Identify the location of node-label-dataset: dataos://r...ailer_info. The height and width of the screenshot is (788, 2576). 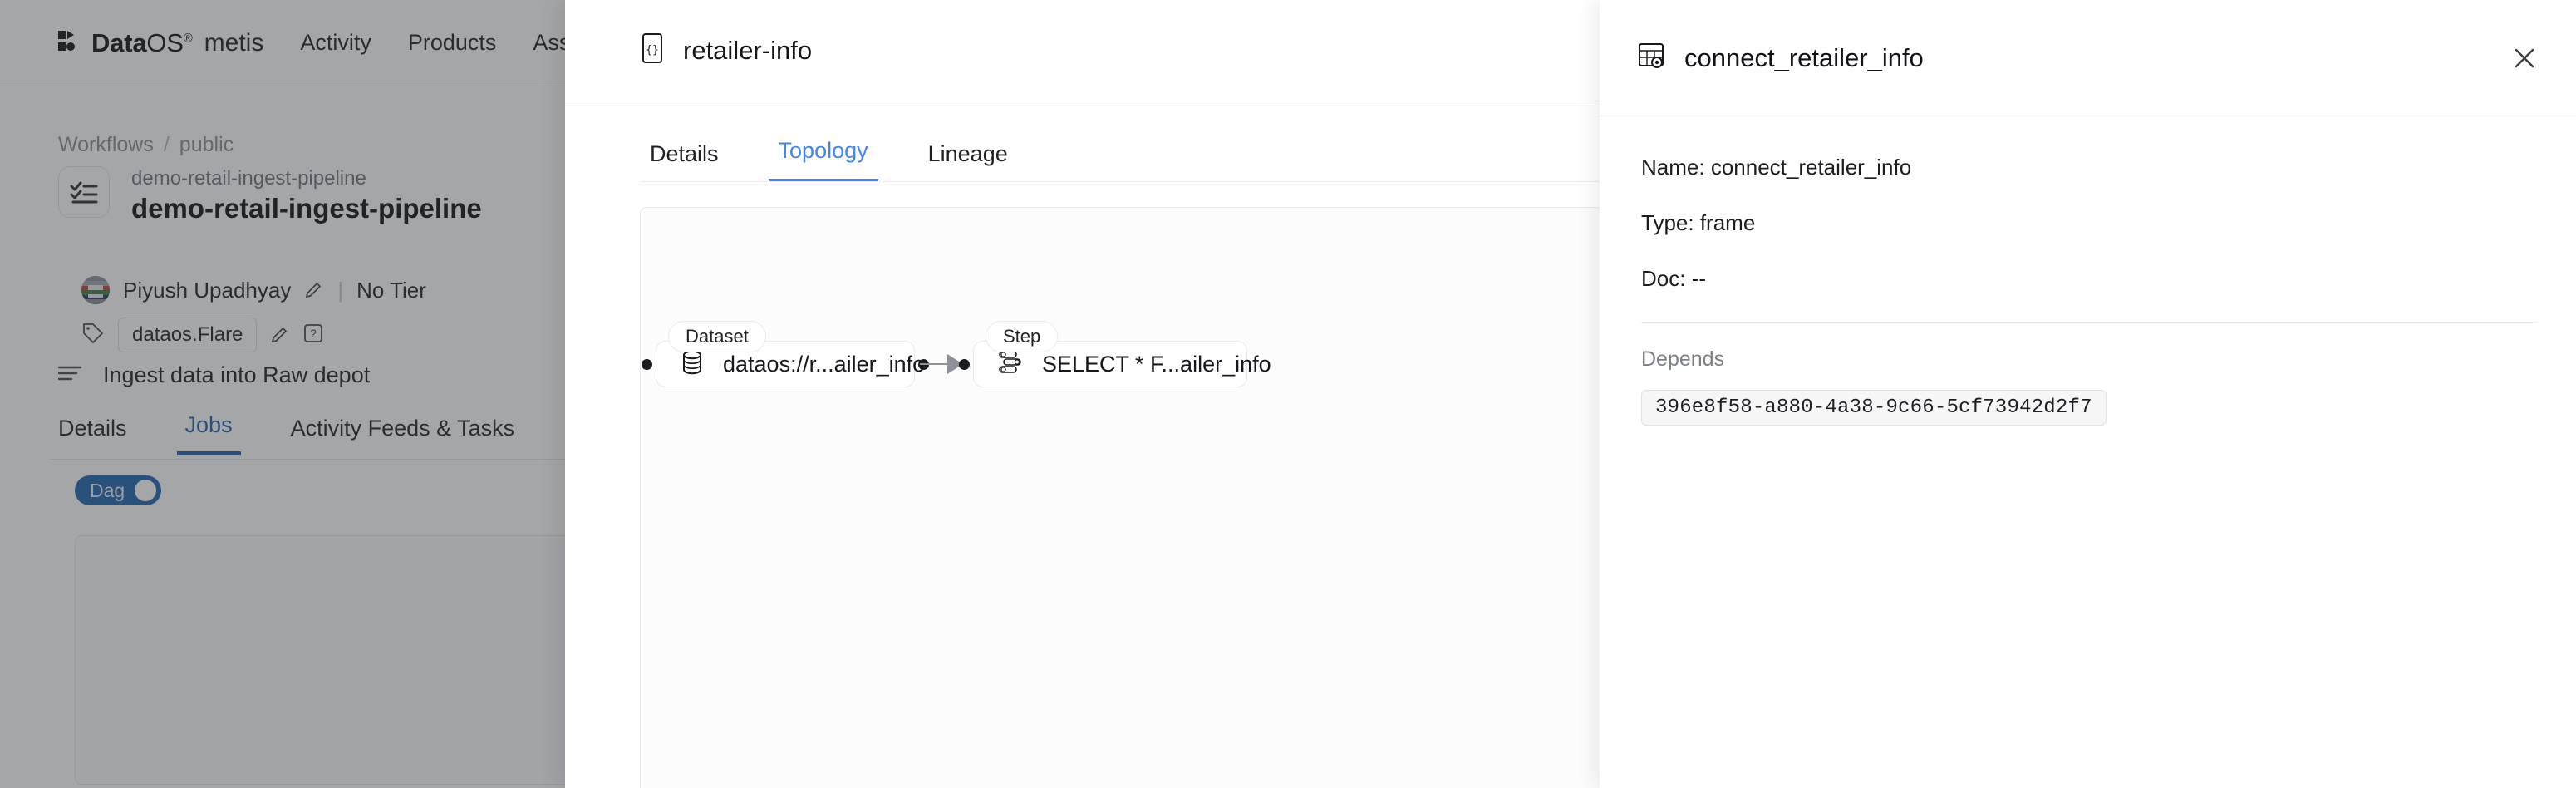
(824, 364).